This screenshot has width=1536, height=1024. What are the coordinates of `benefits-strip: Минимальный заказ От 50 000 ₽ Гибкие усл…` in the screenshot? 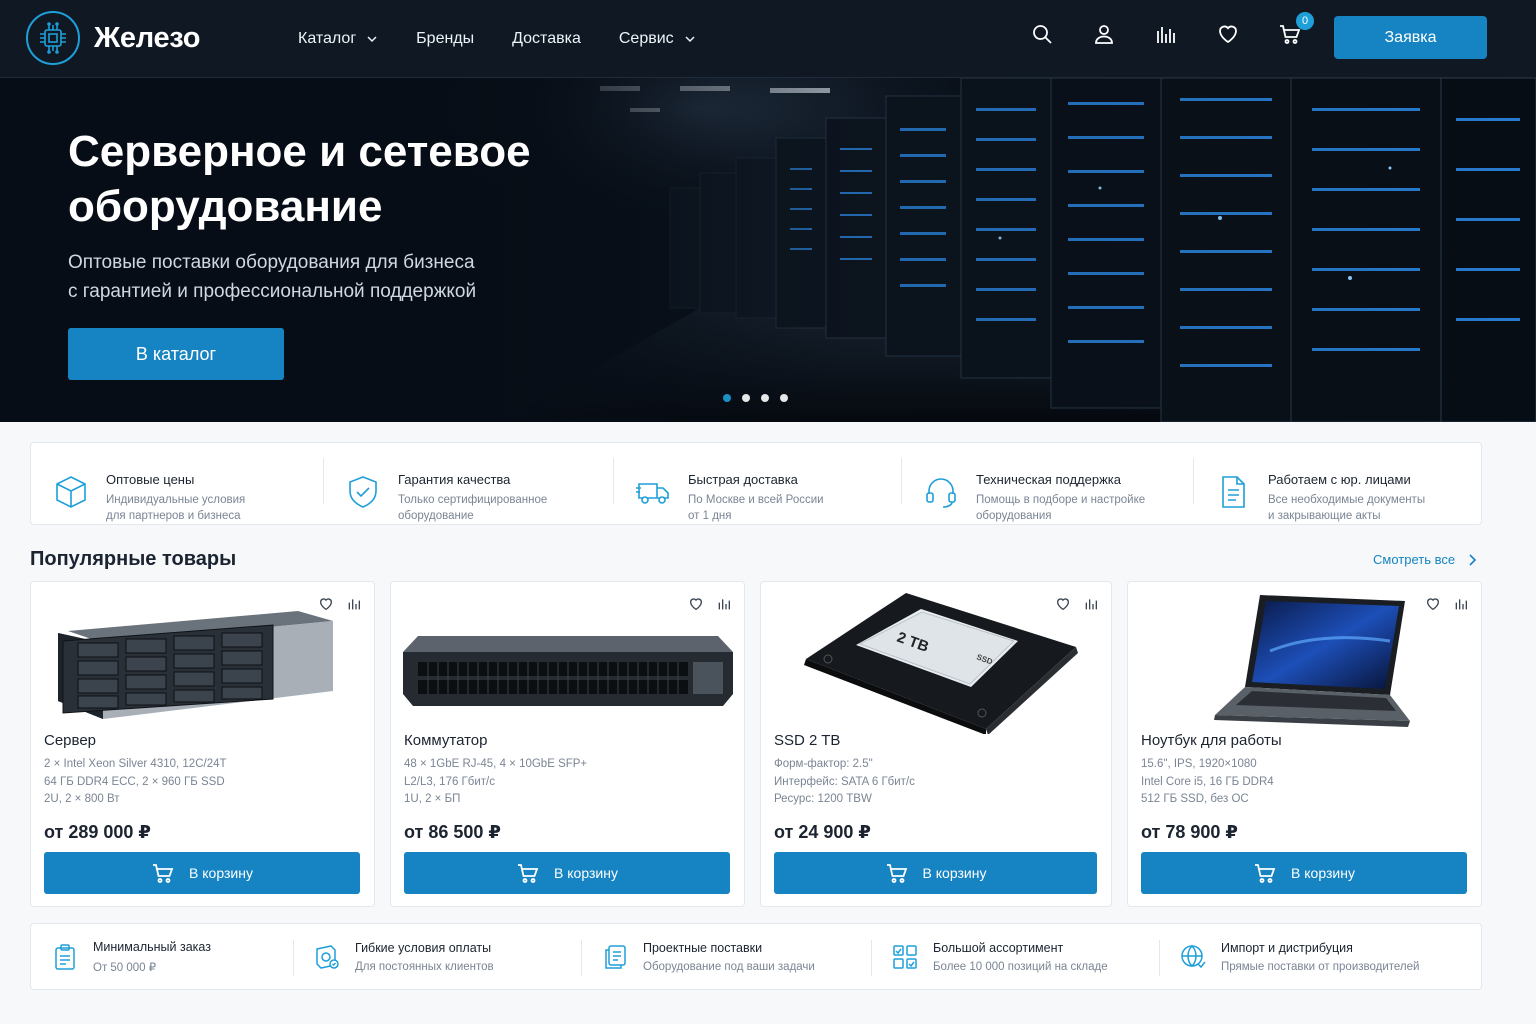 It's located at (756, 956).